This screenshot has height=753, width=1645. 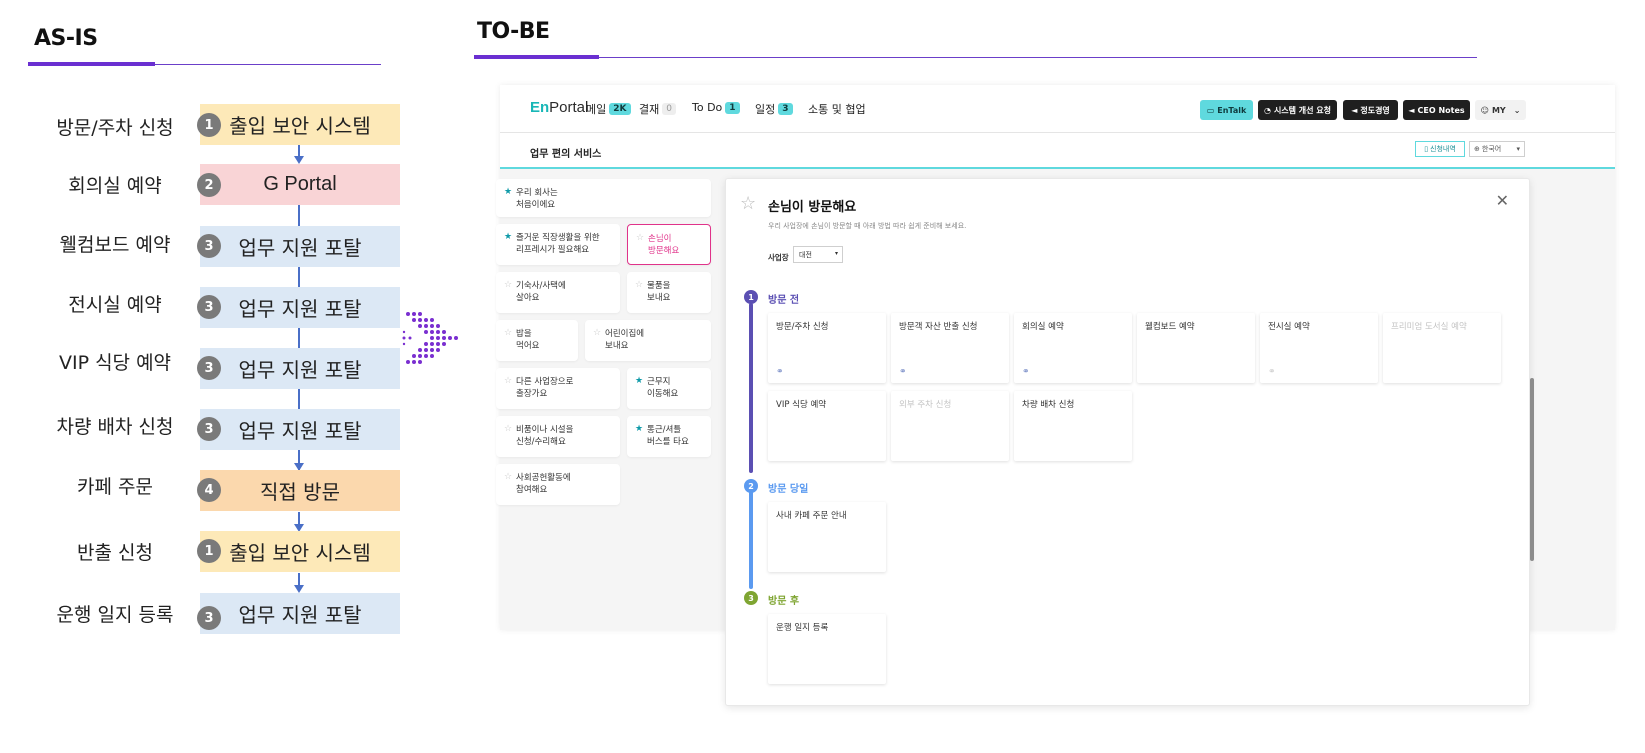 I want to click on headset-icon: ◔, so click(x=1267, y=110).